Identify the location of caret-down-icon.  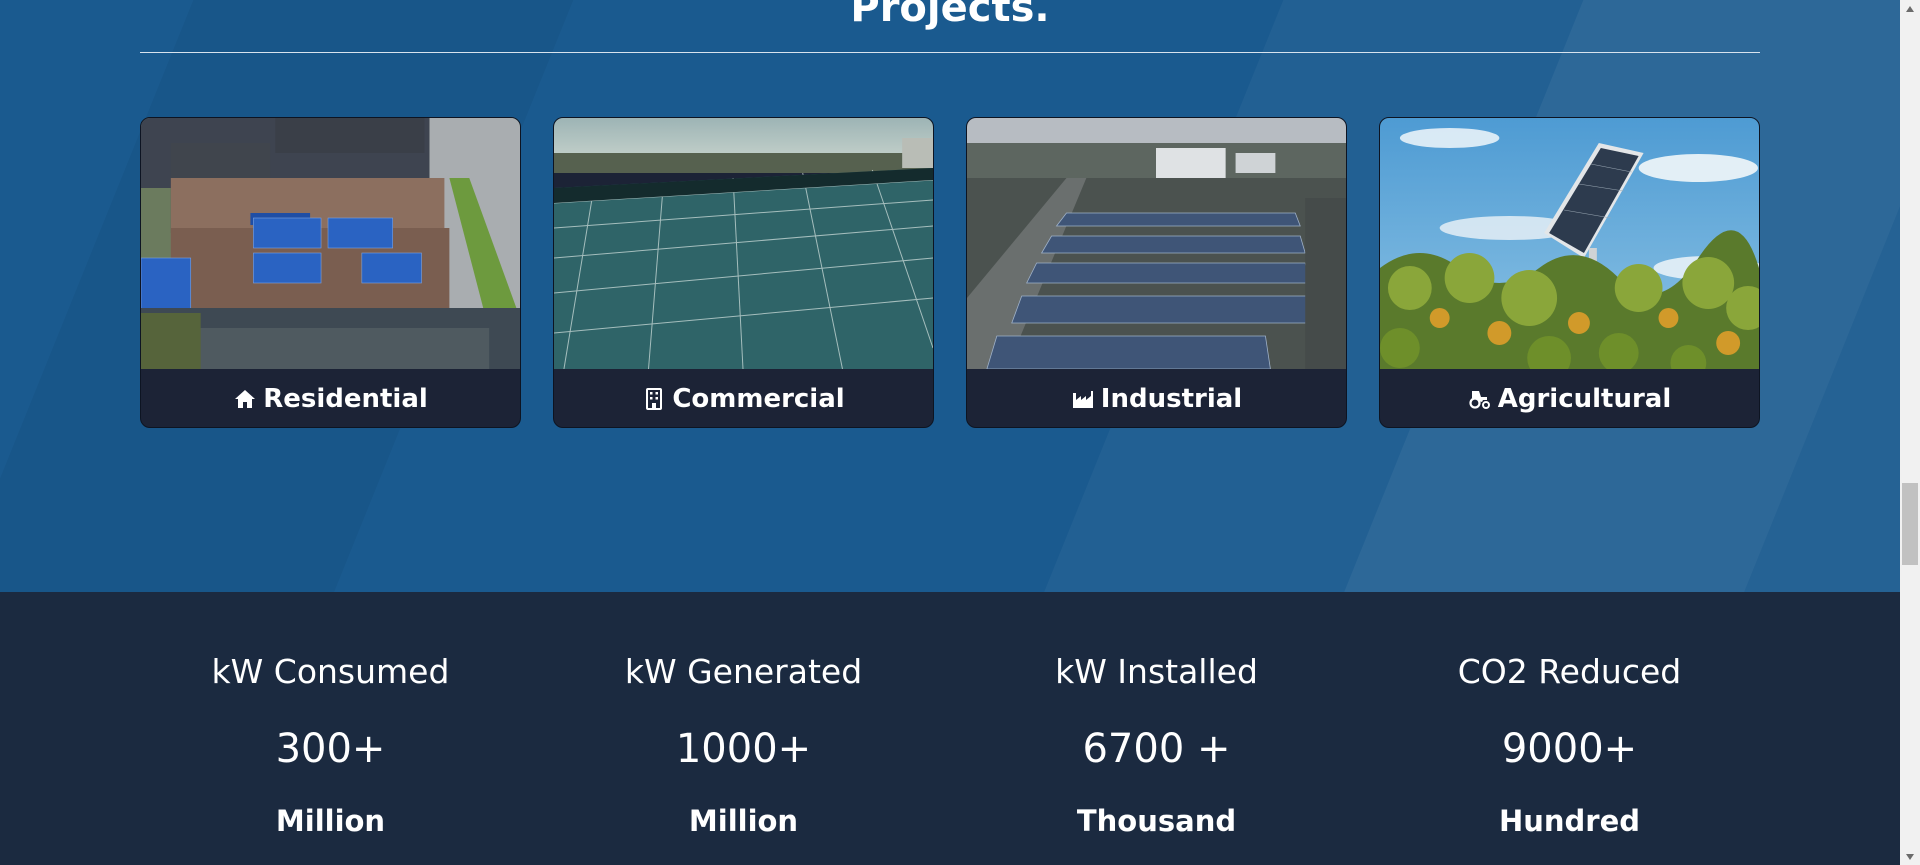
(1910, 856).